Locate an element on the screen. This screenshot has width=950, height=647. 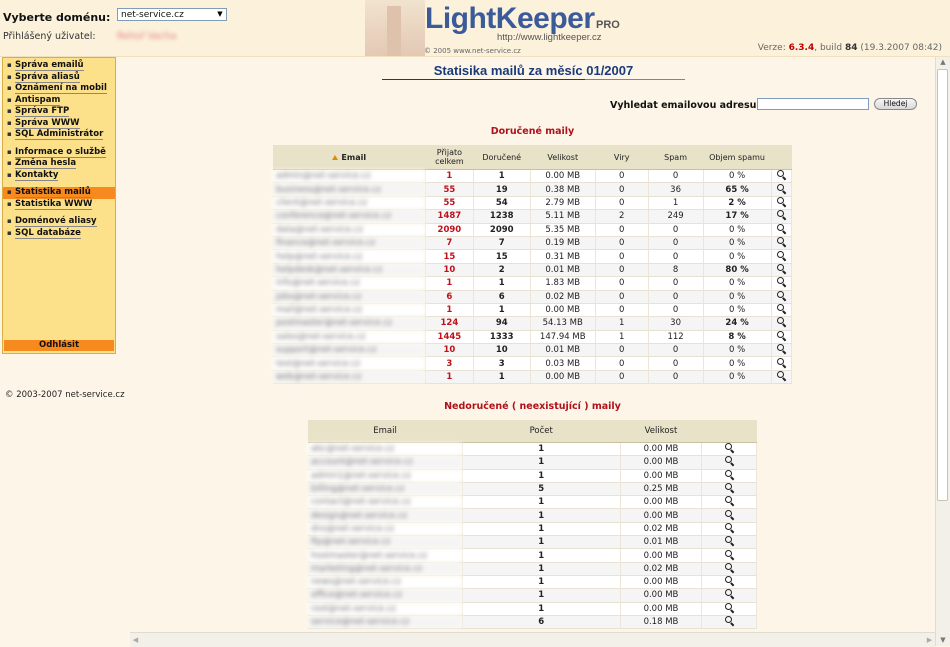
sidebar-item: ▪ Informace o službě is located at coordinates (59, 152).